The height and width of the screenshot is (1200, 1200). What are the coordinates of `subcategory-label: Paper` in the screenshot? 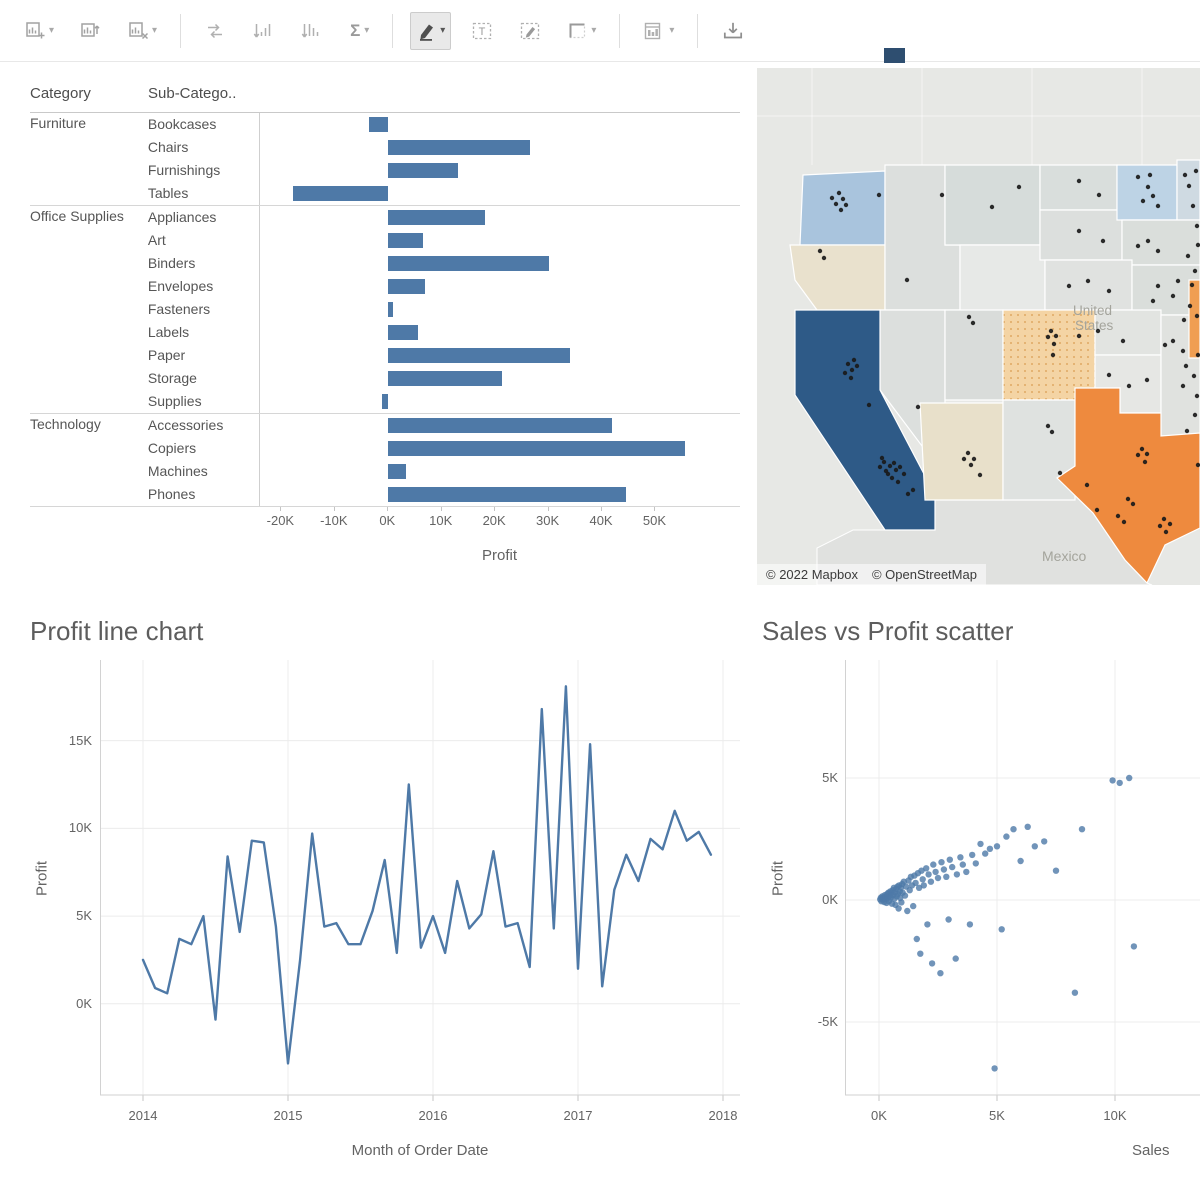 It's located at (203, 355).